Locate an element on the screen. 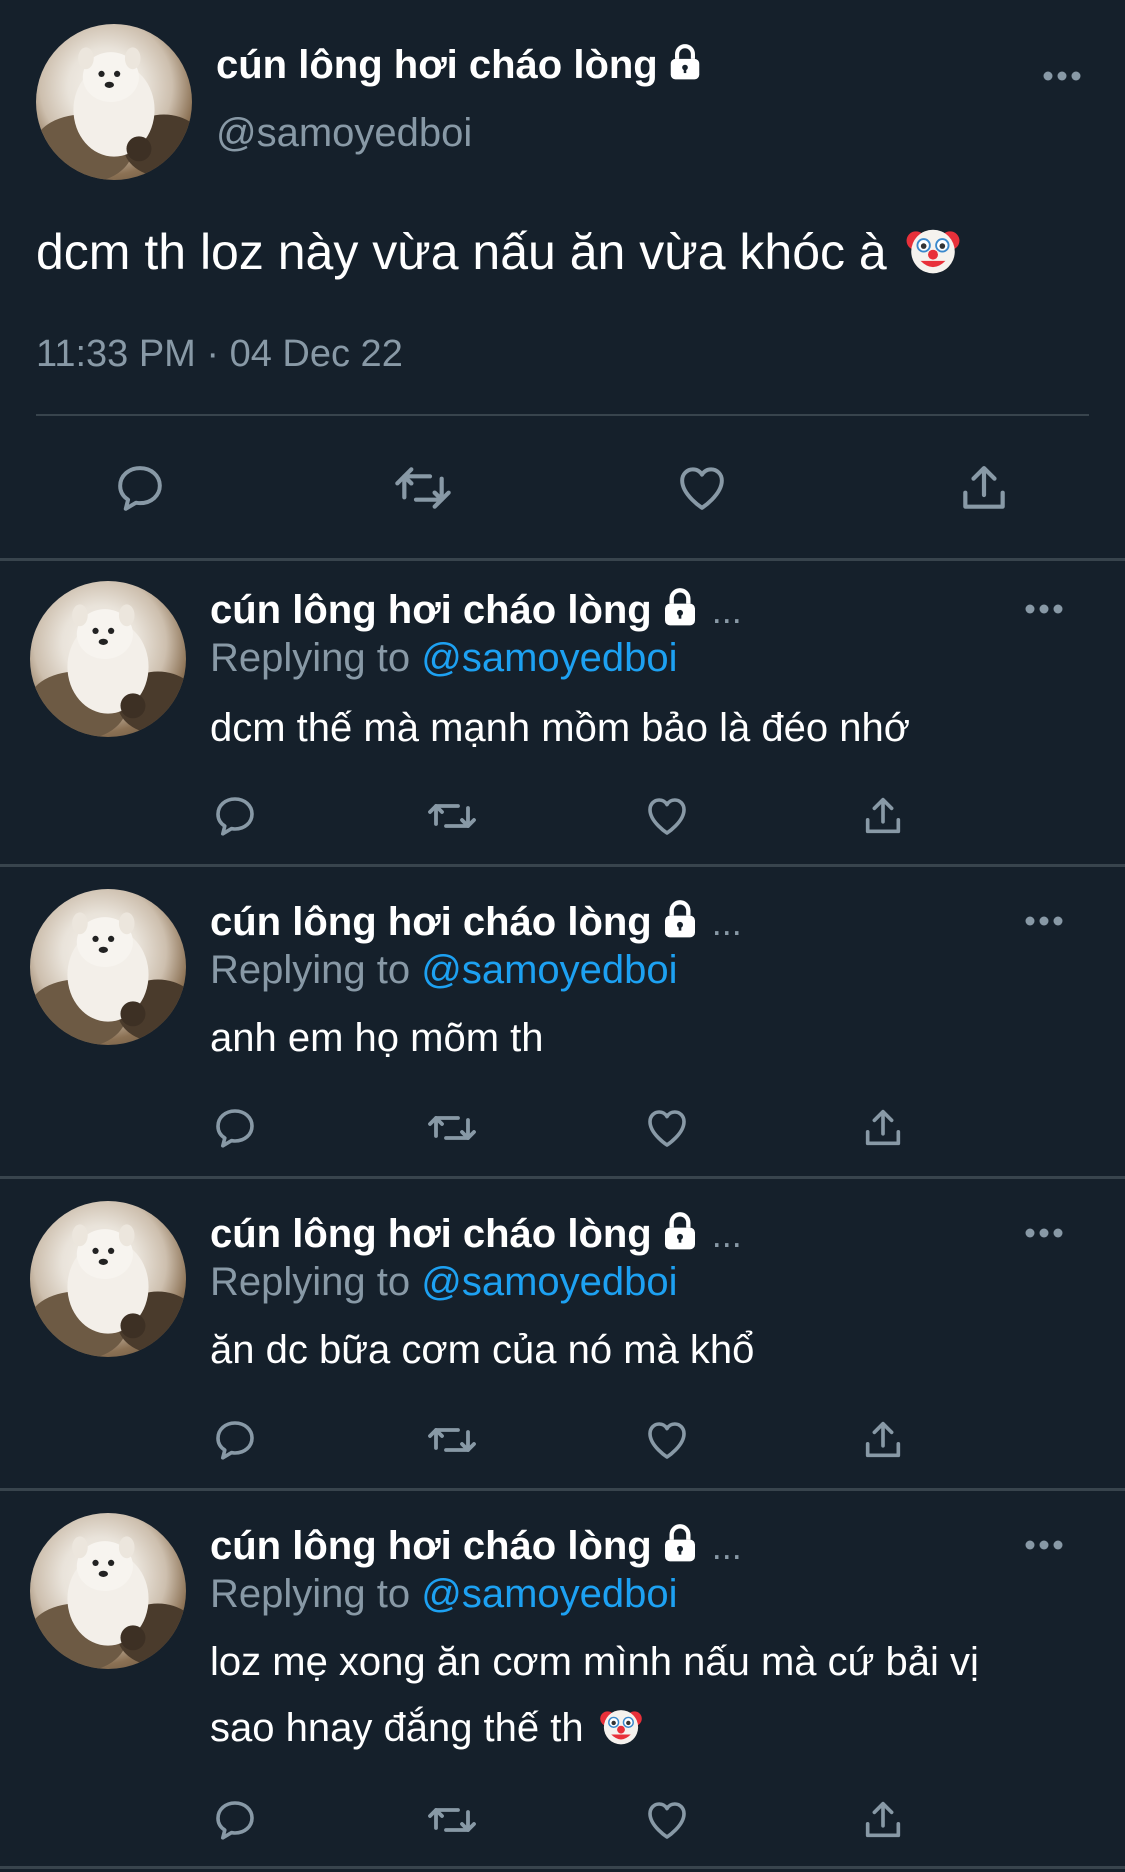 The image size is (1125, 1872). tweet-text-content: dcm th loz này vừa nấu ăn vừa khóc à is located at coordinates (461, 252).